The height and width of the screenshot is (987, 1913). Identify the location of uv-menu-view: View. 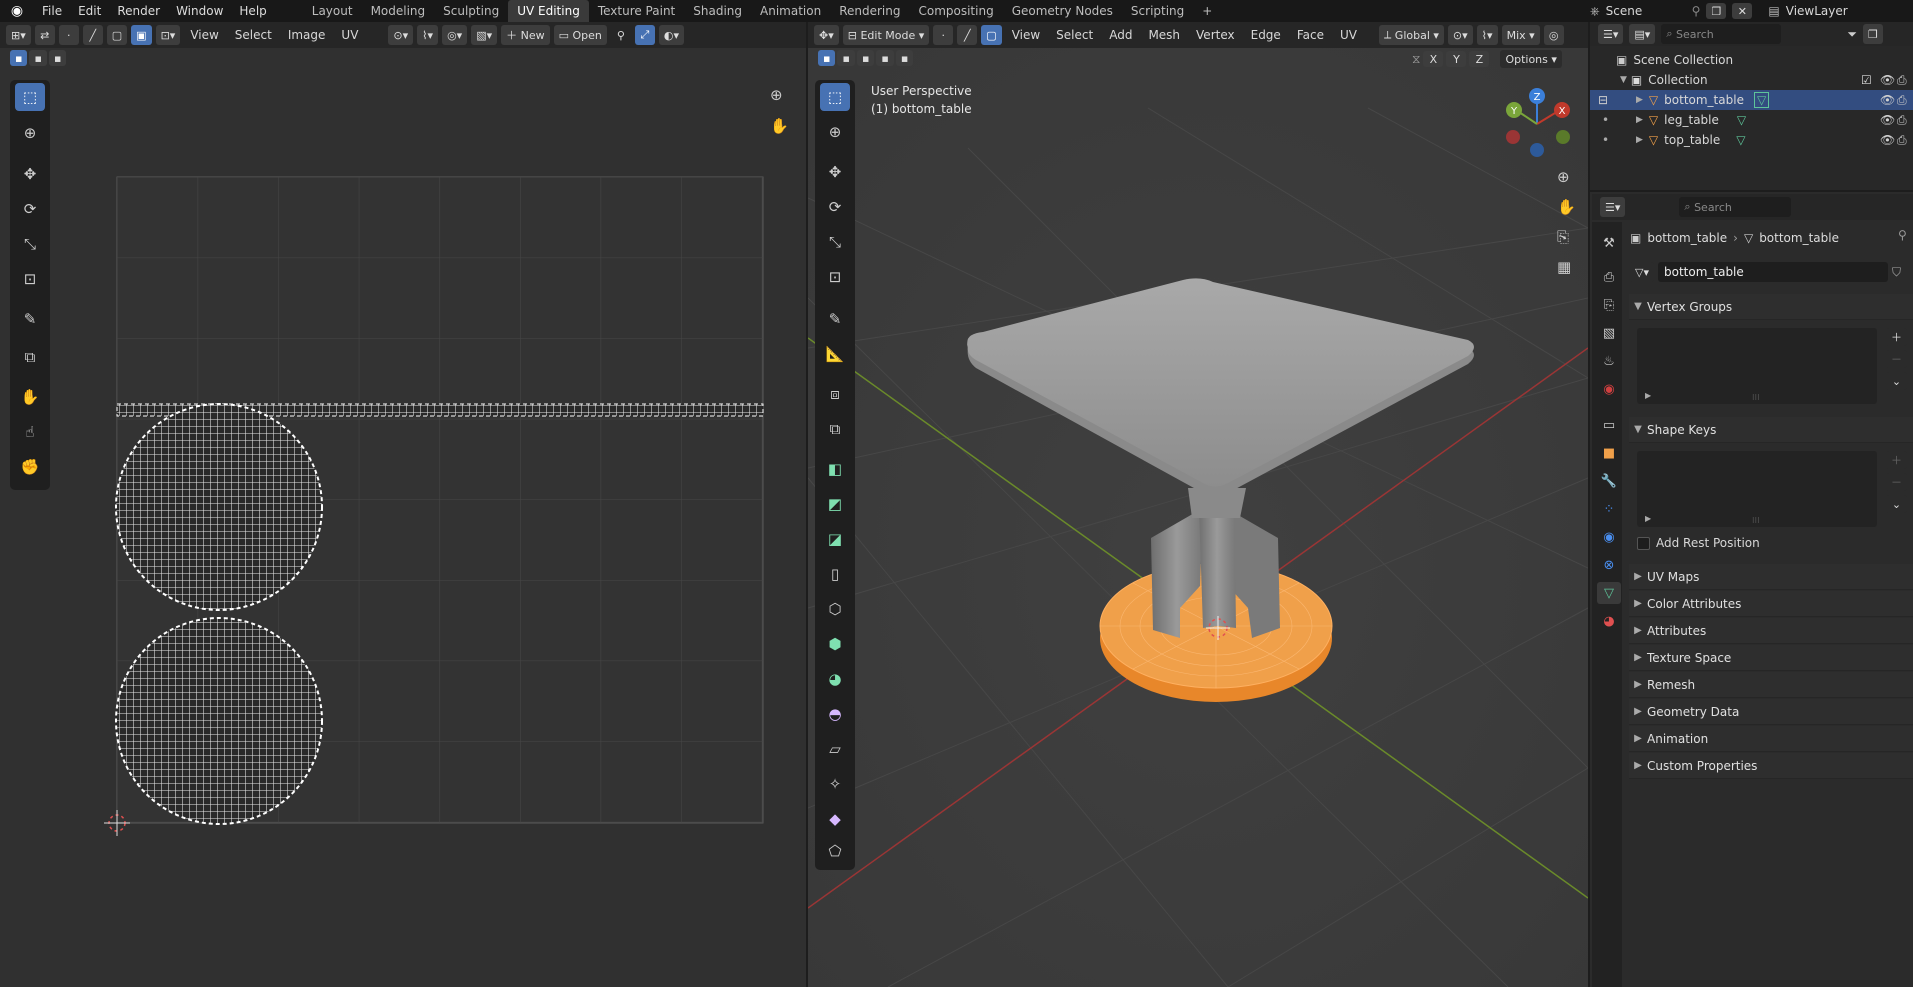
(204, 35).